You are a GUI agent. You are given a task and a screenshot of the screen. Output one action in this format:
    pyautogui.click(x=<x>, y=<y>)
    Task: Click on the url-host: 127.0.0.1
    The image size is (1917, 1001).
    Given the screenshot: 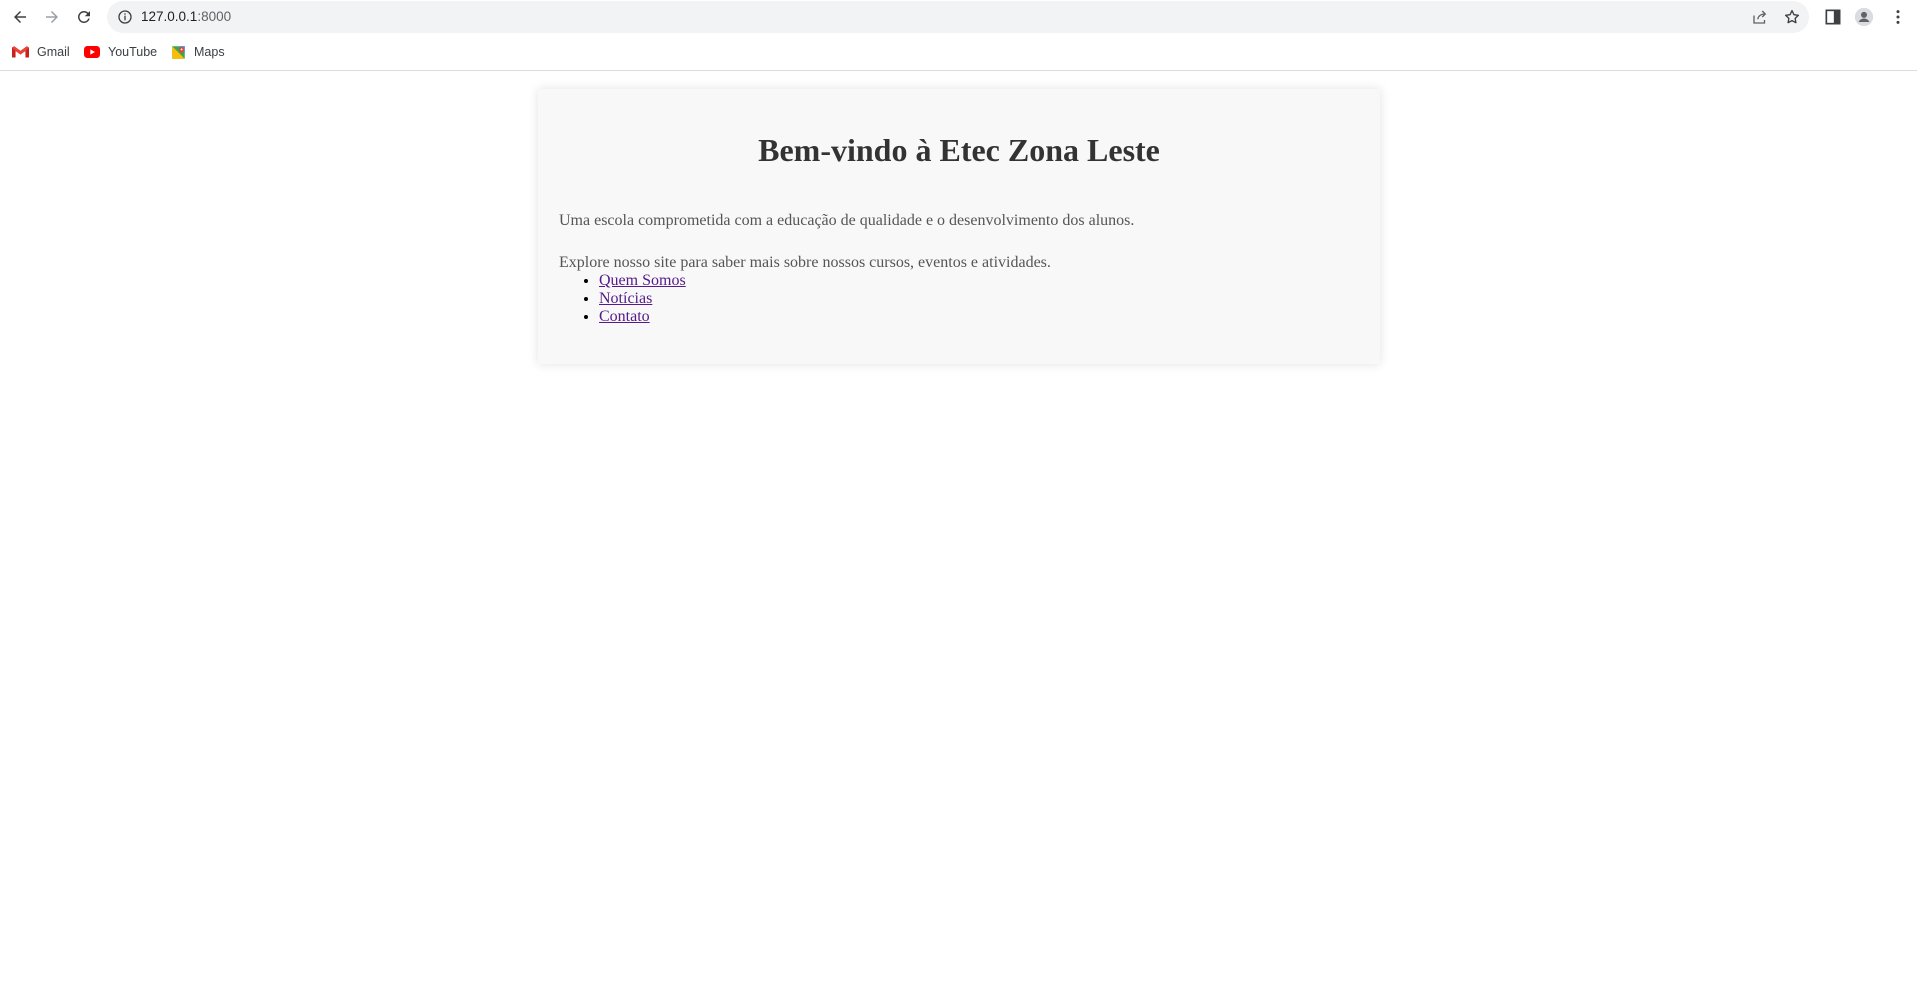 What is the action you would take?
    pyautogui.click(x=169, y=16)
    